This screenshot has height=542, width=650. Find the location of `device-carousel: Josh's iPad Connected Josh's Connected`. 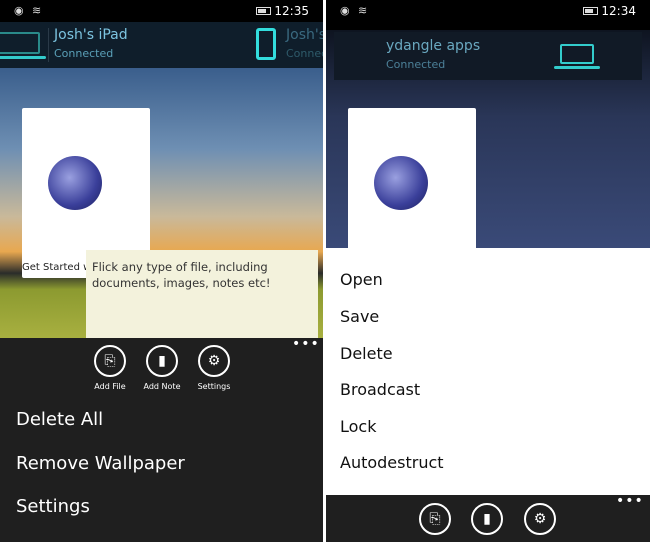

device-carousel: Josh's iPad Connected Josh's Connected is located at coordinates (161, 45).